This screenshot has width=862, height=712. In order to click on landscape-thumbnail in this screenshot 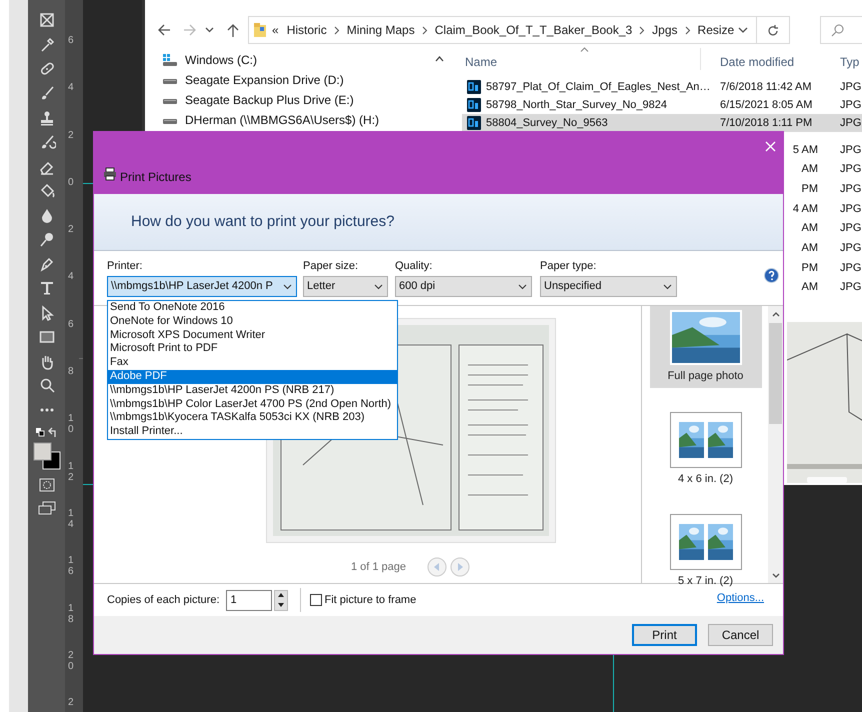, I will do `click(706, 337)`.